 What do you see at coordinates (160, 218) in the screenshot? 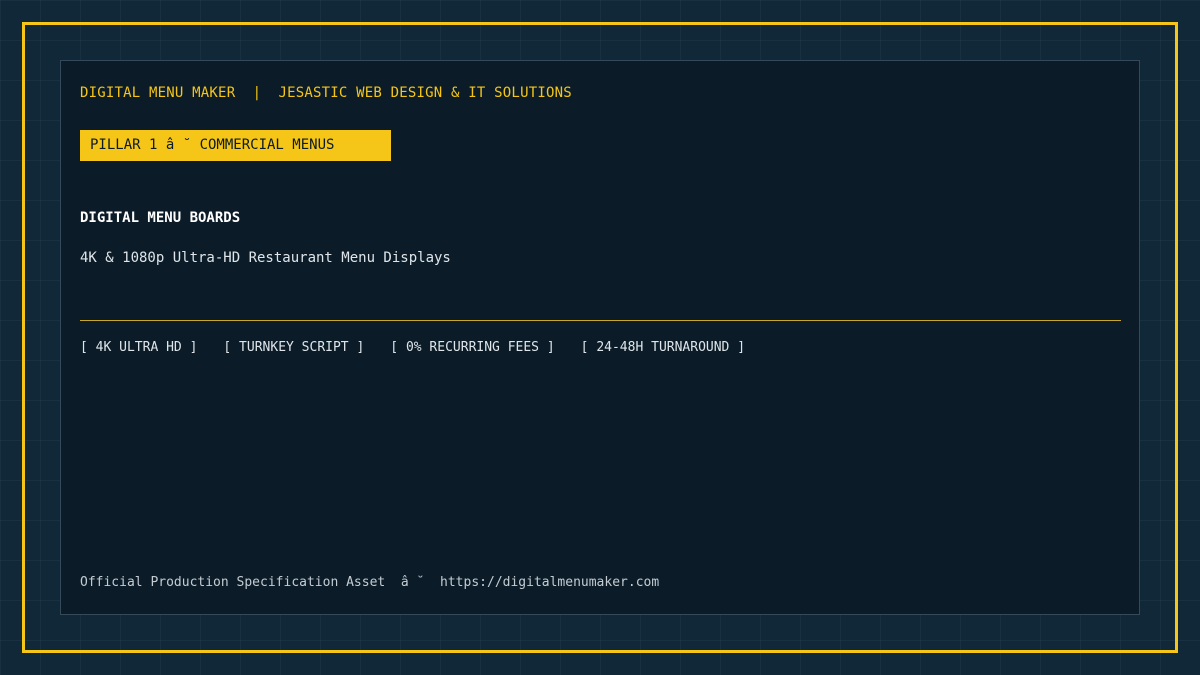
I see `section-title: DIGITAL MENU BOARDS` at bounding box center [160, 218].